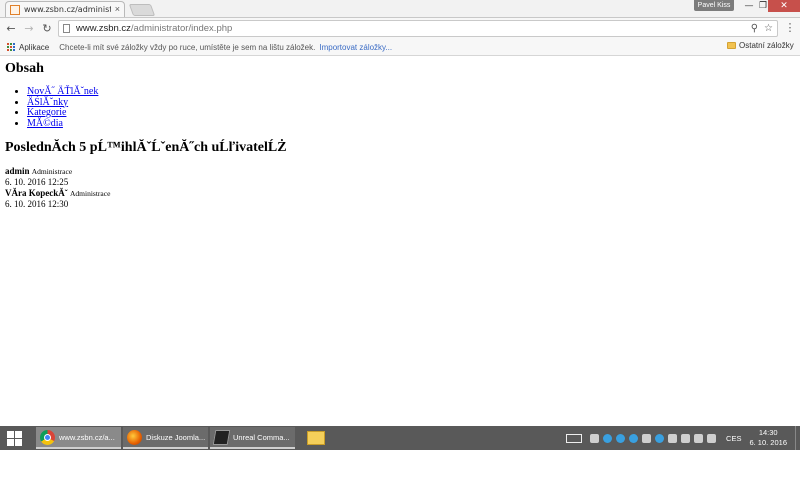  I want to click on user-login-time: 6. 10. 2016 12:30, so click(37, 203).